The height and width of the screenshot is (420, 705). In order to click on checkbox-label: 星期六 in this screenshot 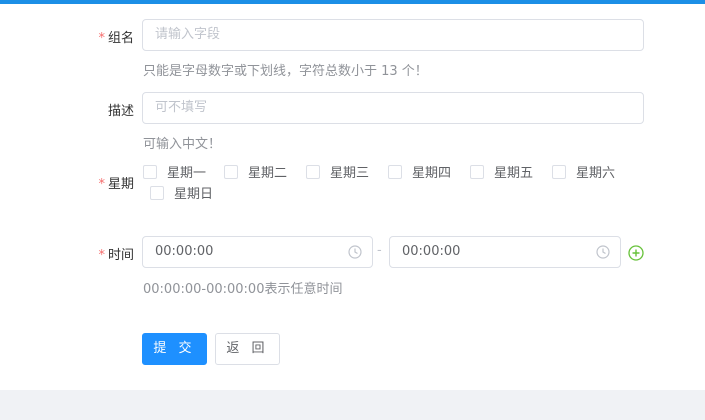, I will do `click(596, 173)`.